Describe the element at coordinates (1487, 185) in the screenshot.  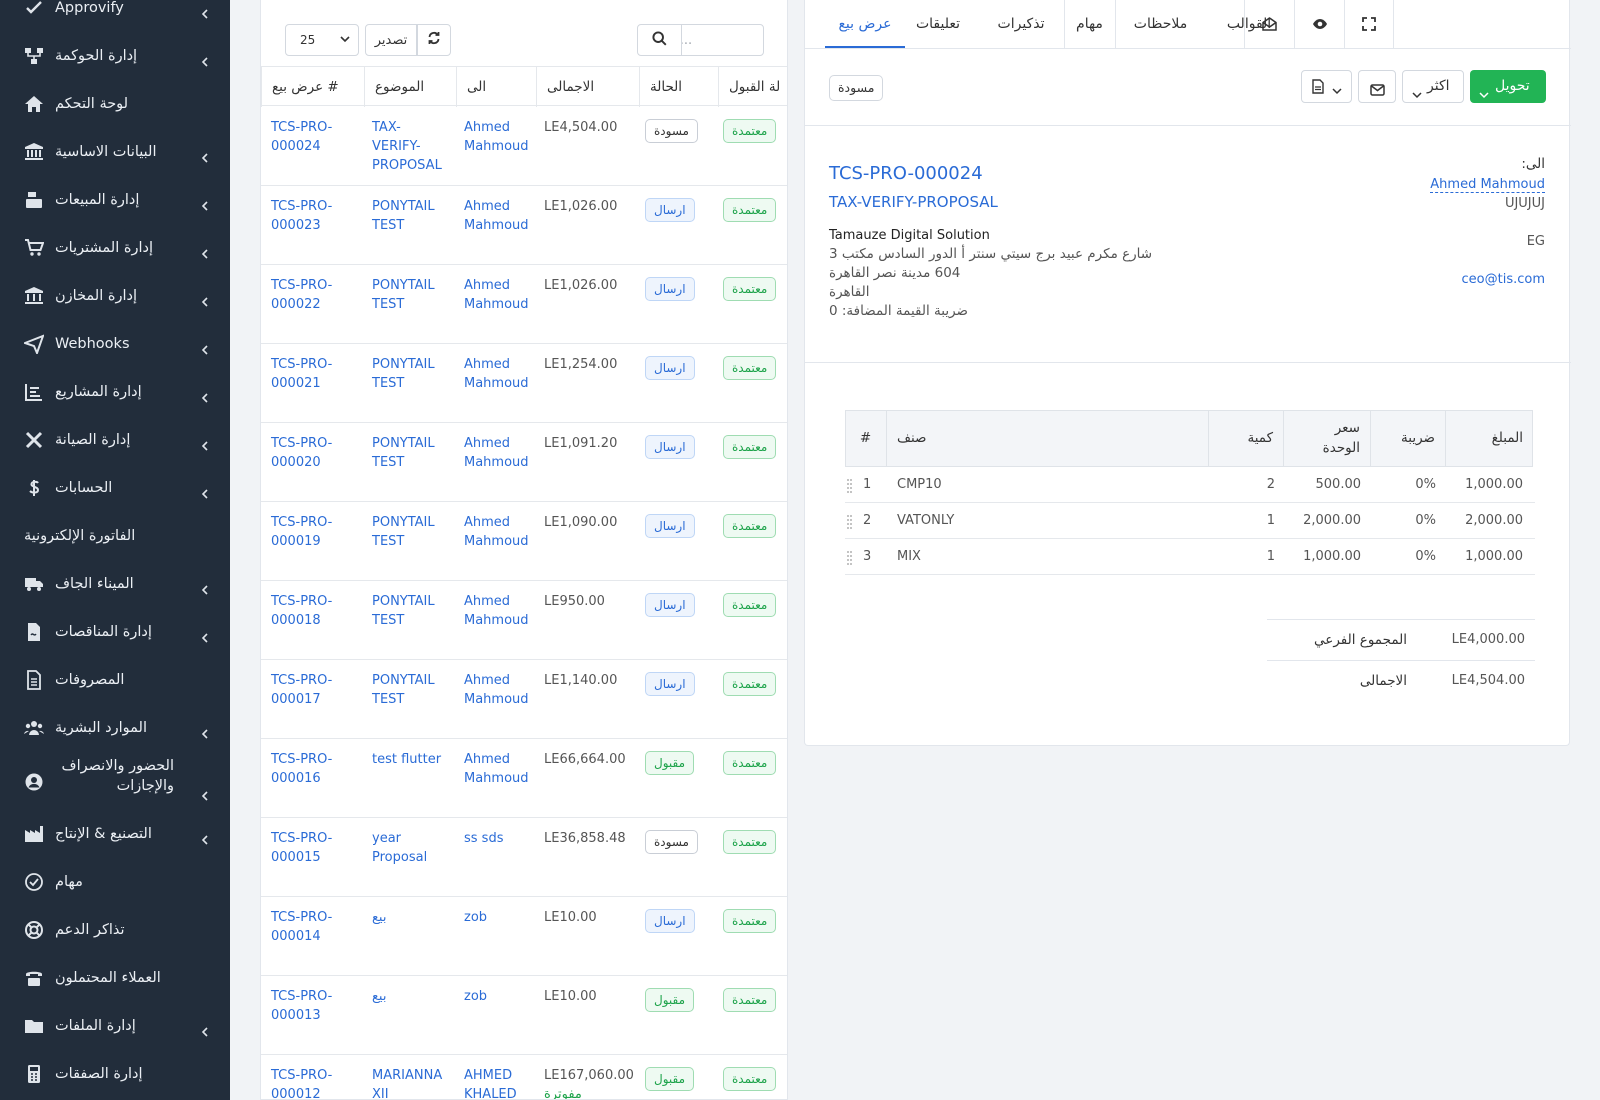
I see `to-name: Ahmed Mahmoud` at that location.